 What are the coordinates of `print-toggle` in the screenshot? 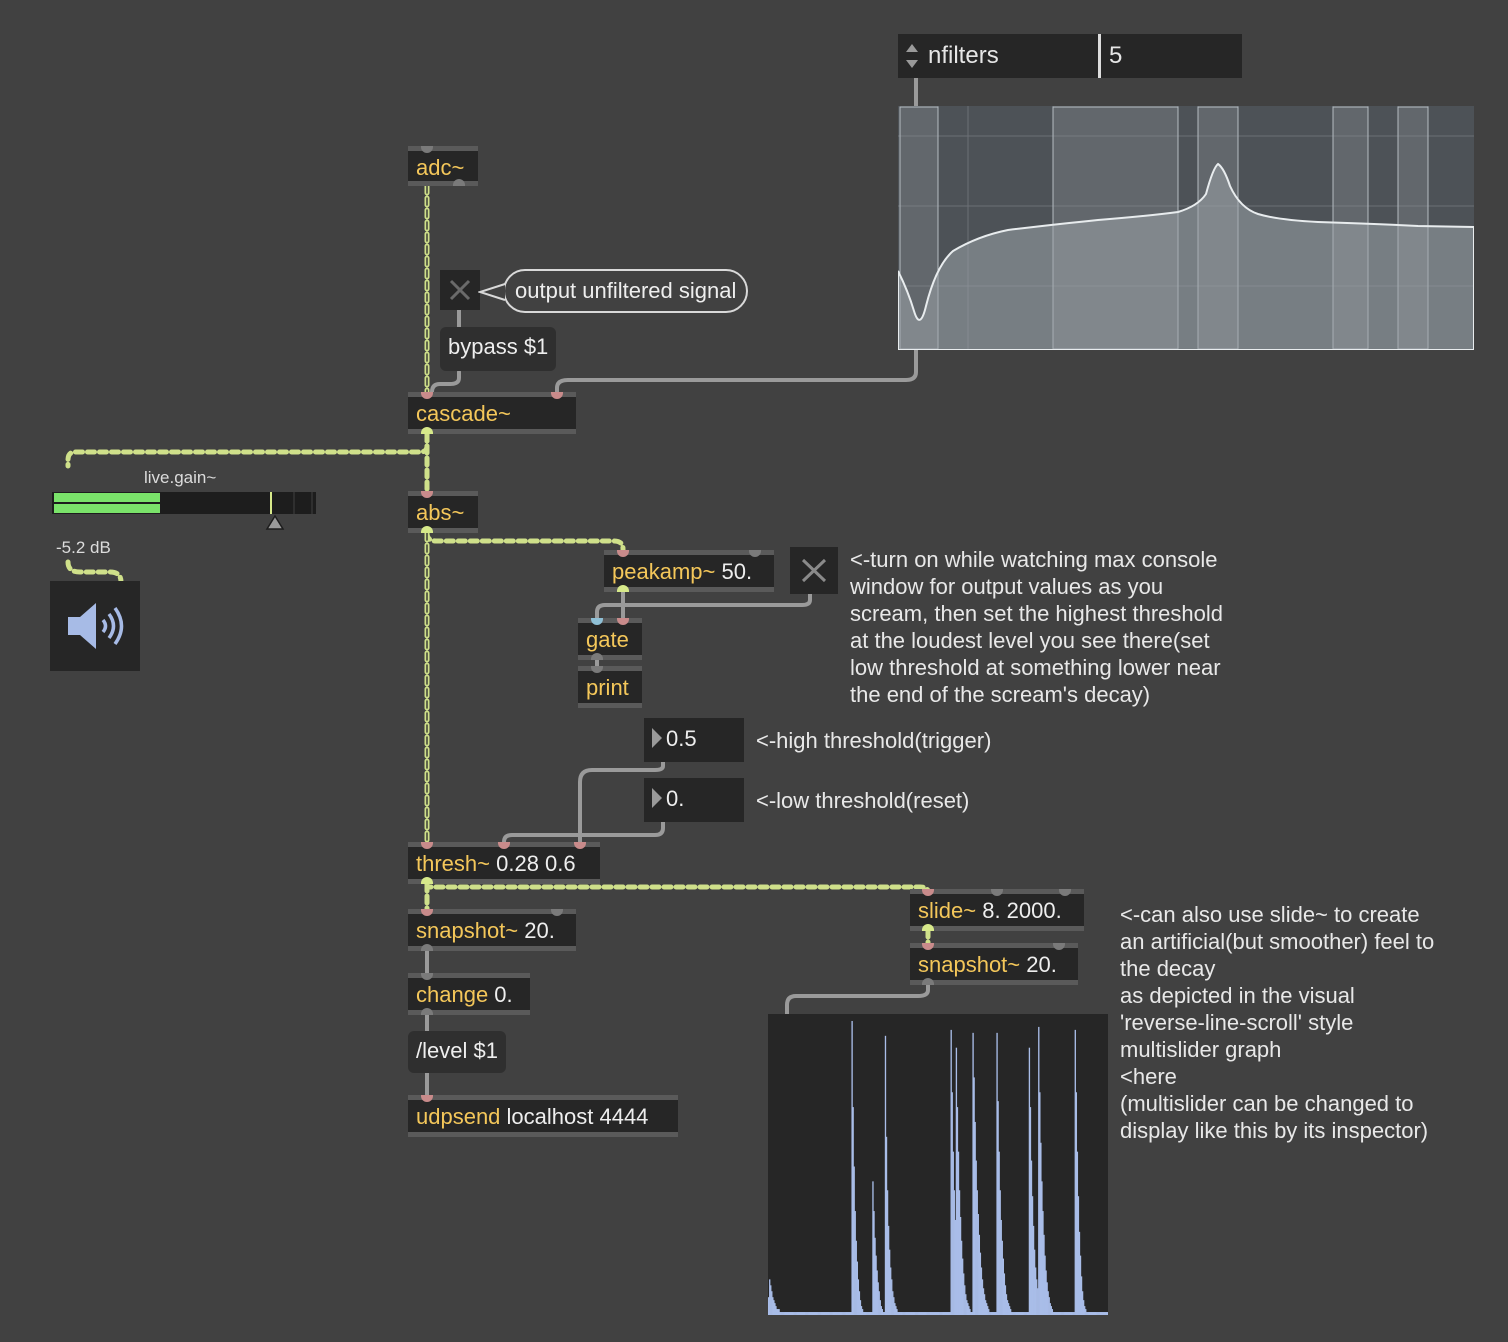 It's located at (814, 570).